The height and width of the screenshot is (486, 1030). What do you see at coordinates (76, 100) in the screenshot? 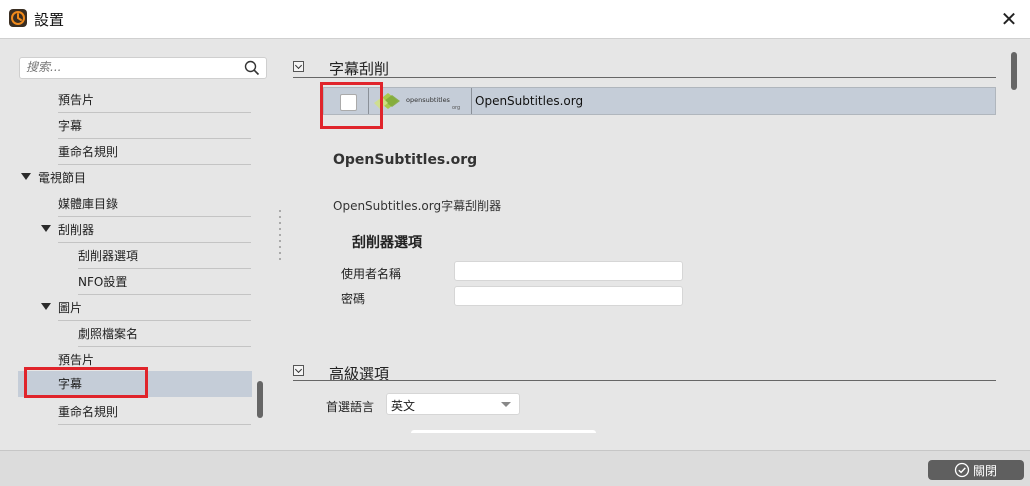
I see `tree-item-label: 預告片` at bounding box center [76, 100].